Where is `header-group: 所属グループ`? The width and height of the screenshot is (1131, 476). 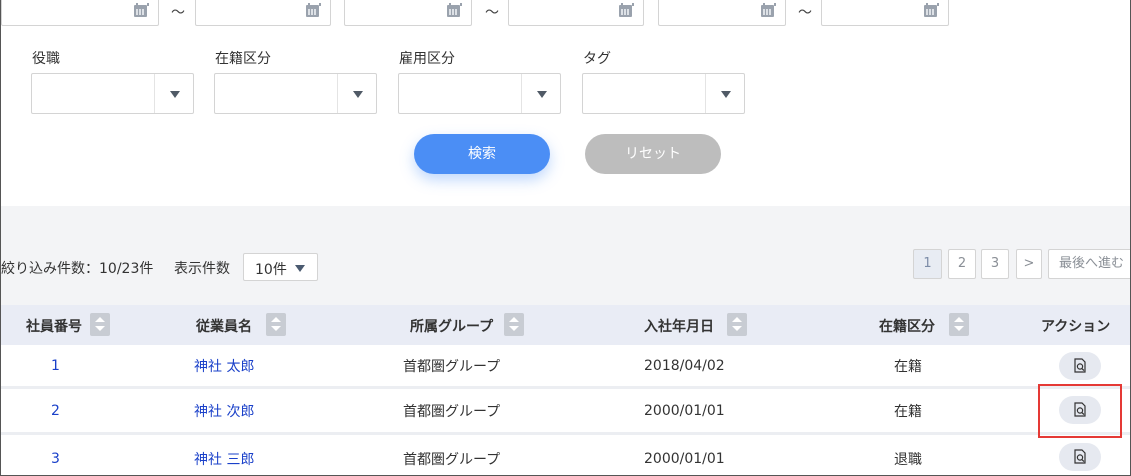
header-group: 所属グループ is located at coordinates (452, 327).